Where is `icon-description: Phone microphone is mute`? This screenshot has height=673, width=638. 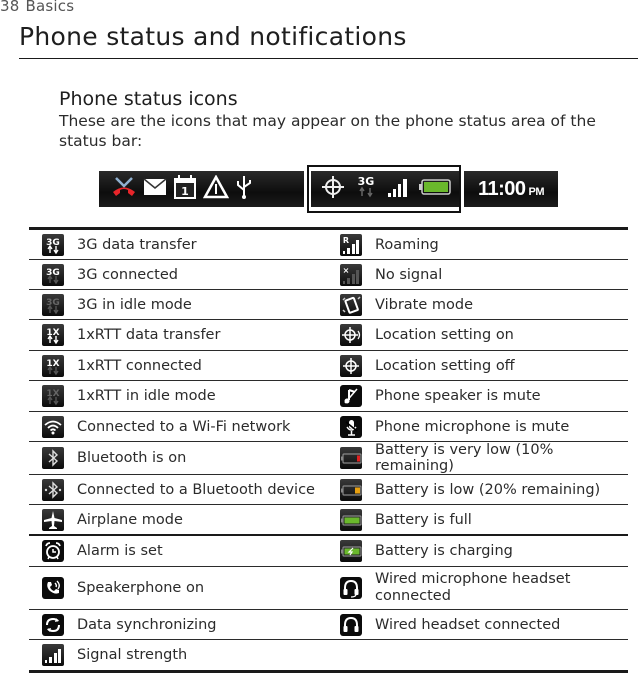
icon-description: Phone microphone is mute is located at coordinates (472, 426).